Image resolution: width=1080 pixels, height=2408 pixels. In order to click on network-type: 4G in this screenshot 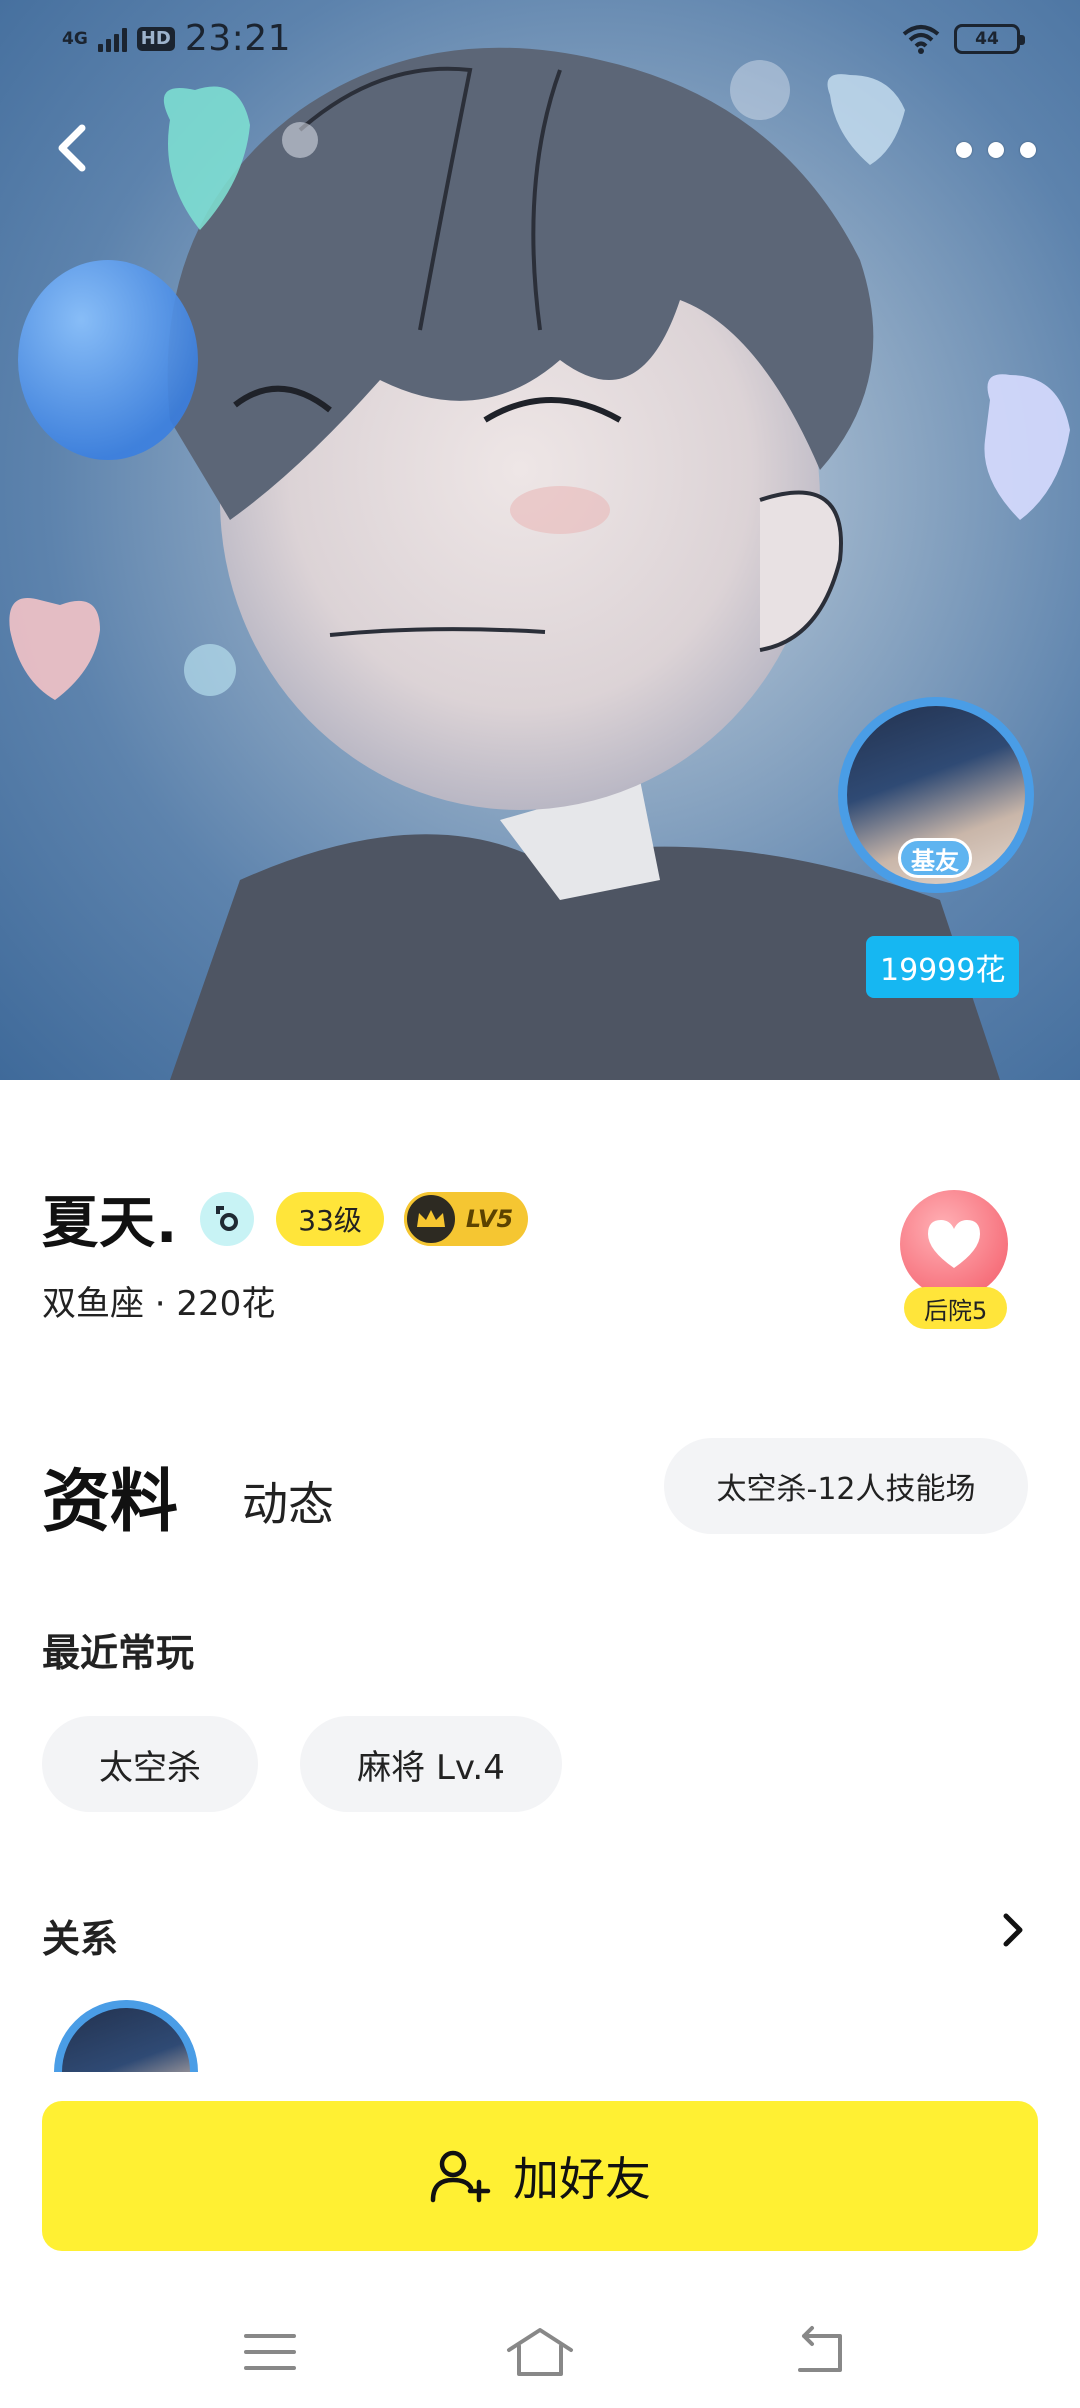, I will do `click(75, 38)`.